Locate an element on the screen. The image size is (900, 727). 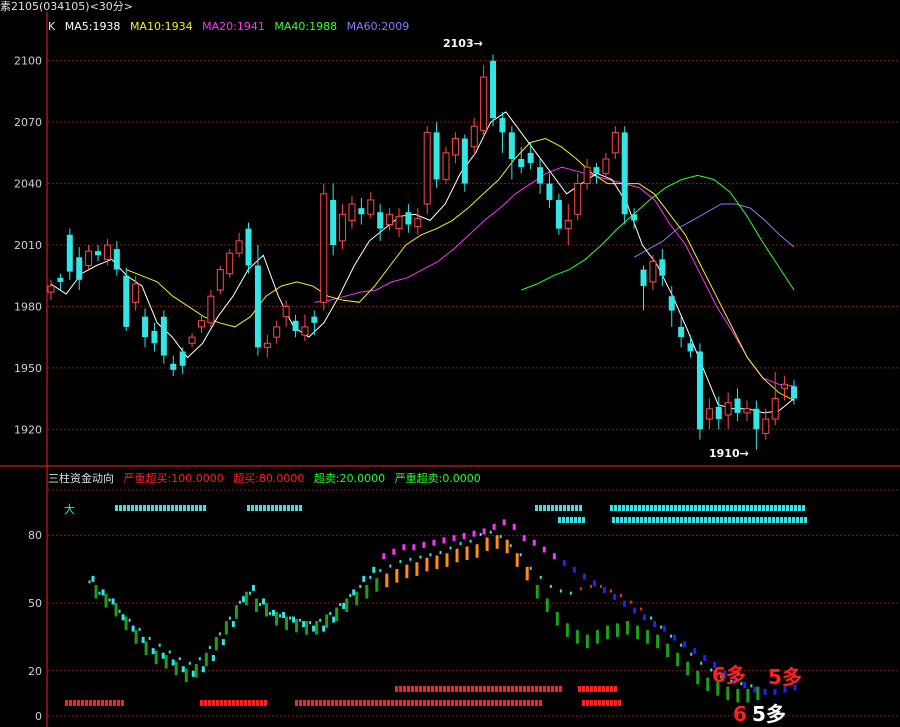
price-tick-label: 2070 is located at coordinates (28, 122).